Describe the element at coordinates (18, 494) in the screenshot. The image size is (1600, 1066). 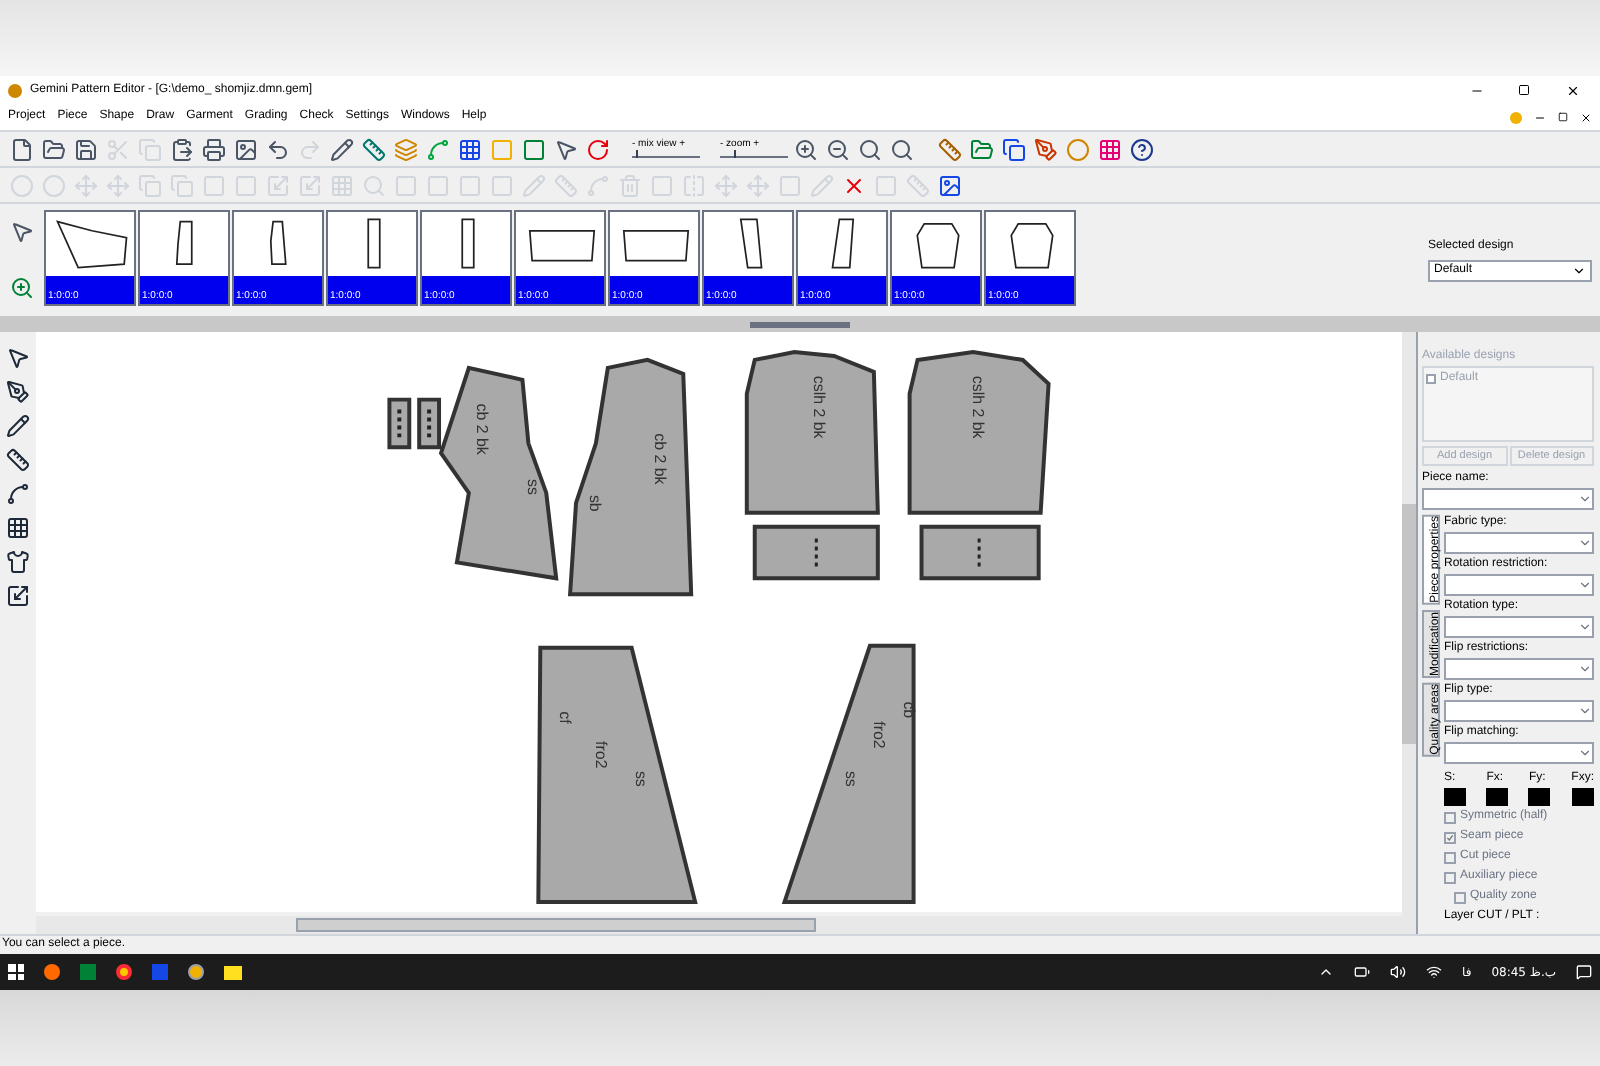
I see `curve-icon` at that location.